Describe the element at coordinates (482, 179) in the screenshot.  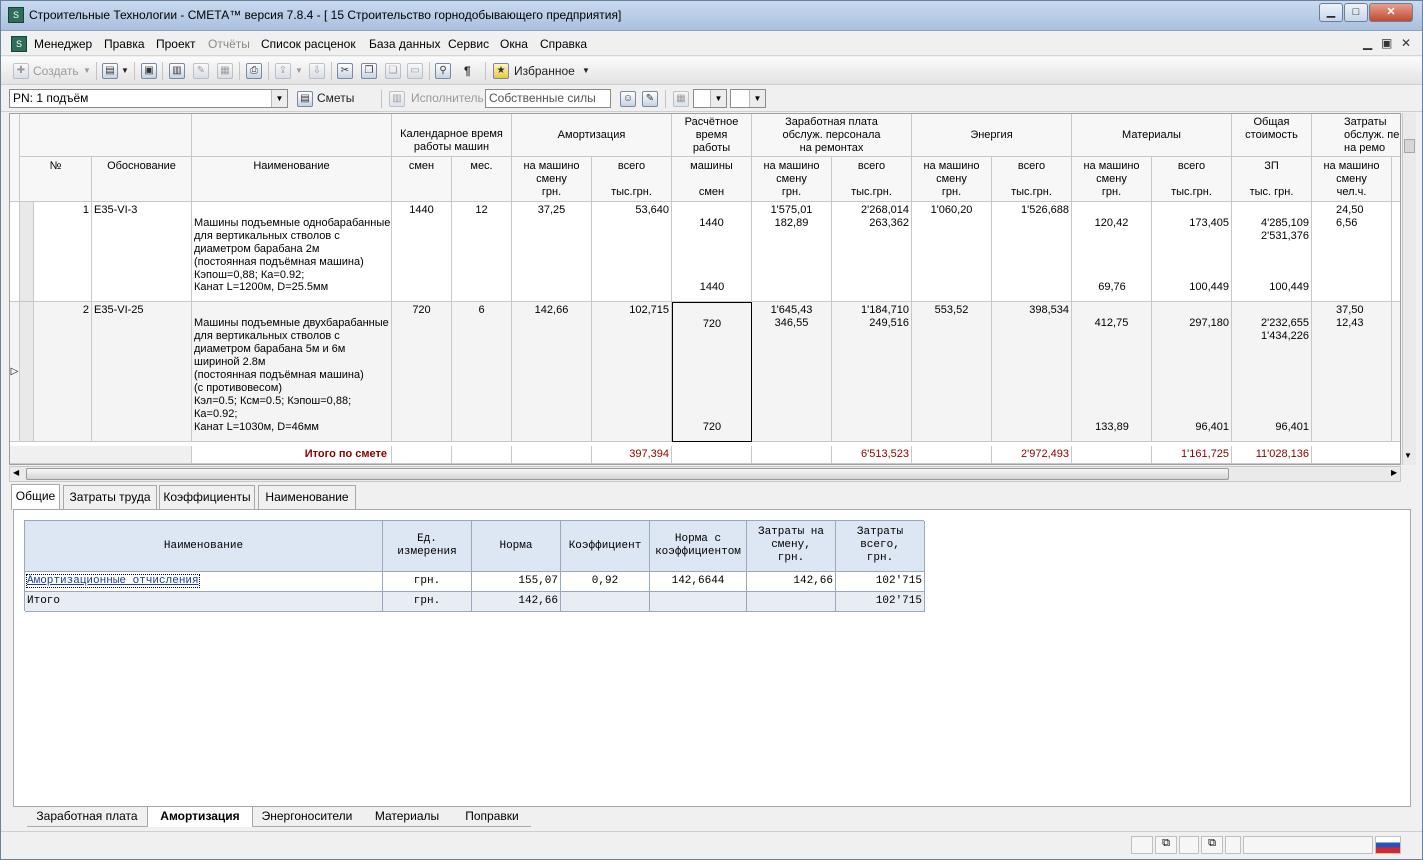
I see `header-months: мес.` at that location.